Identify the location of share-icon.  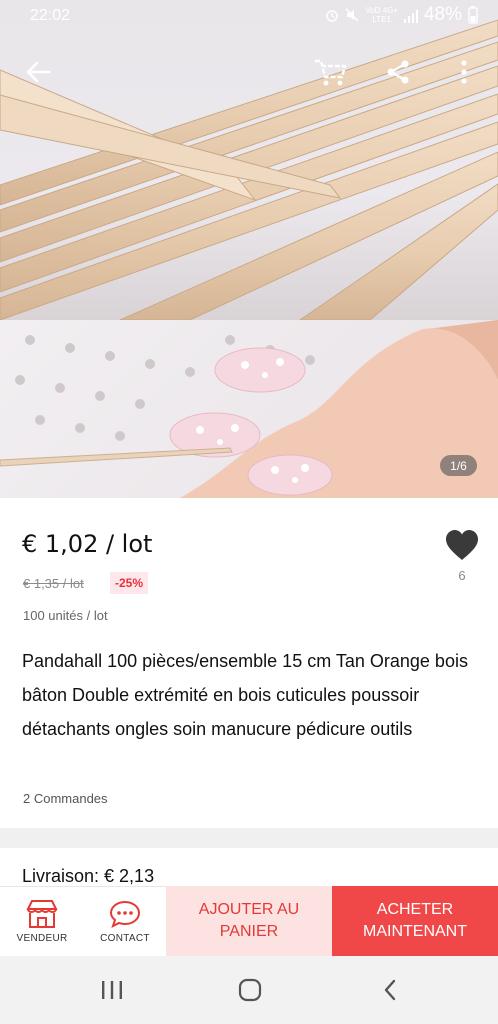
(398, 72).